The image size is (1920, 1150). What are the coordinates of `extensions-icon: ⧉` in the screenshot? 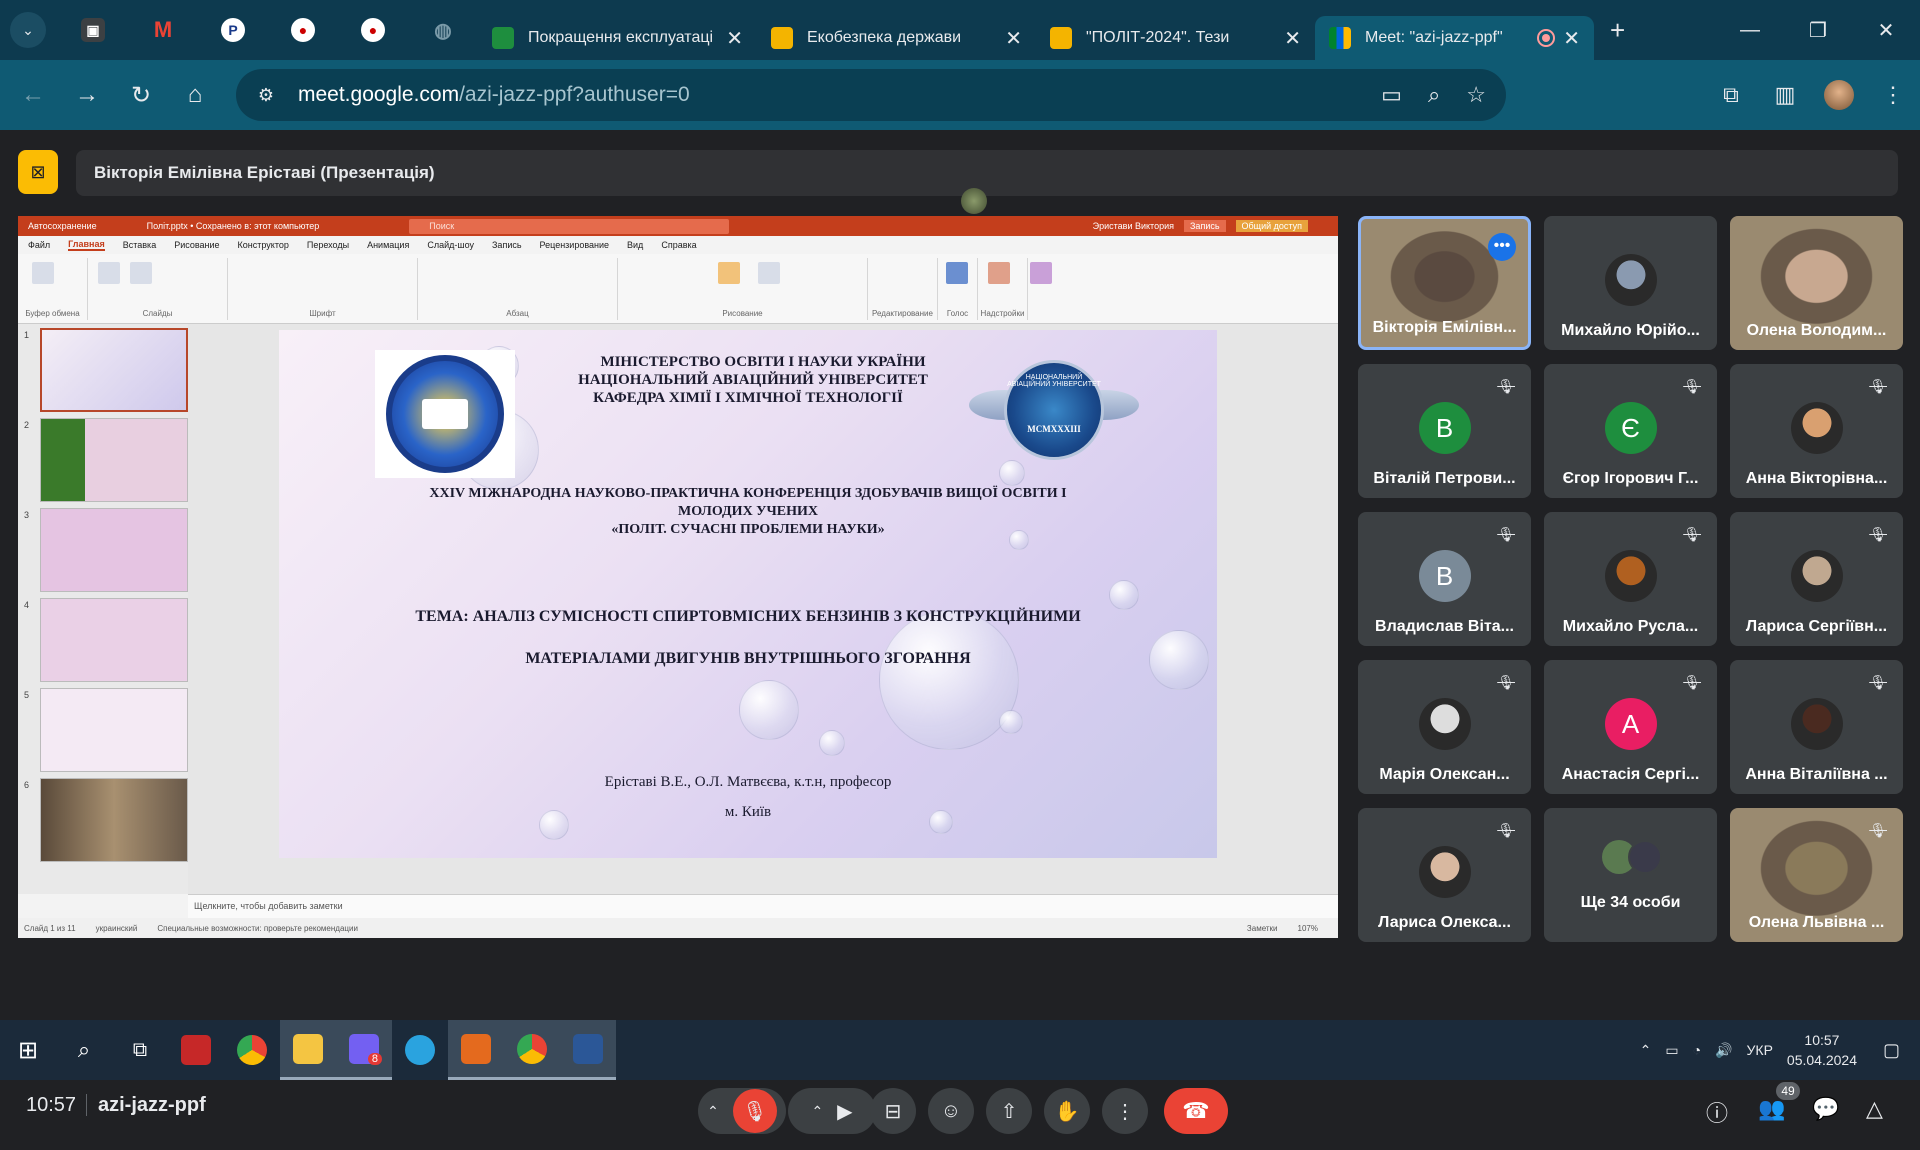 It's located at (1731, 95).